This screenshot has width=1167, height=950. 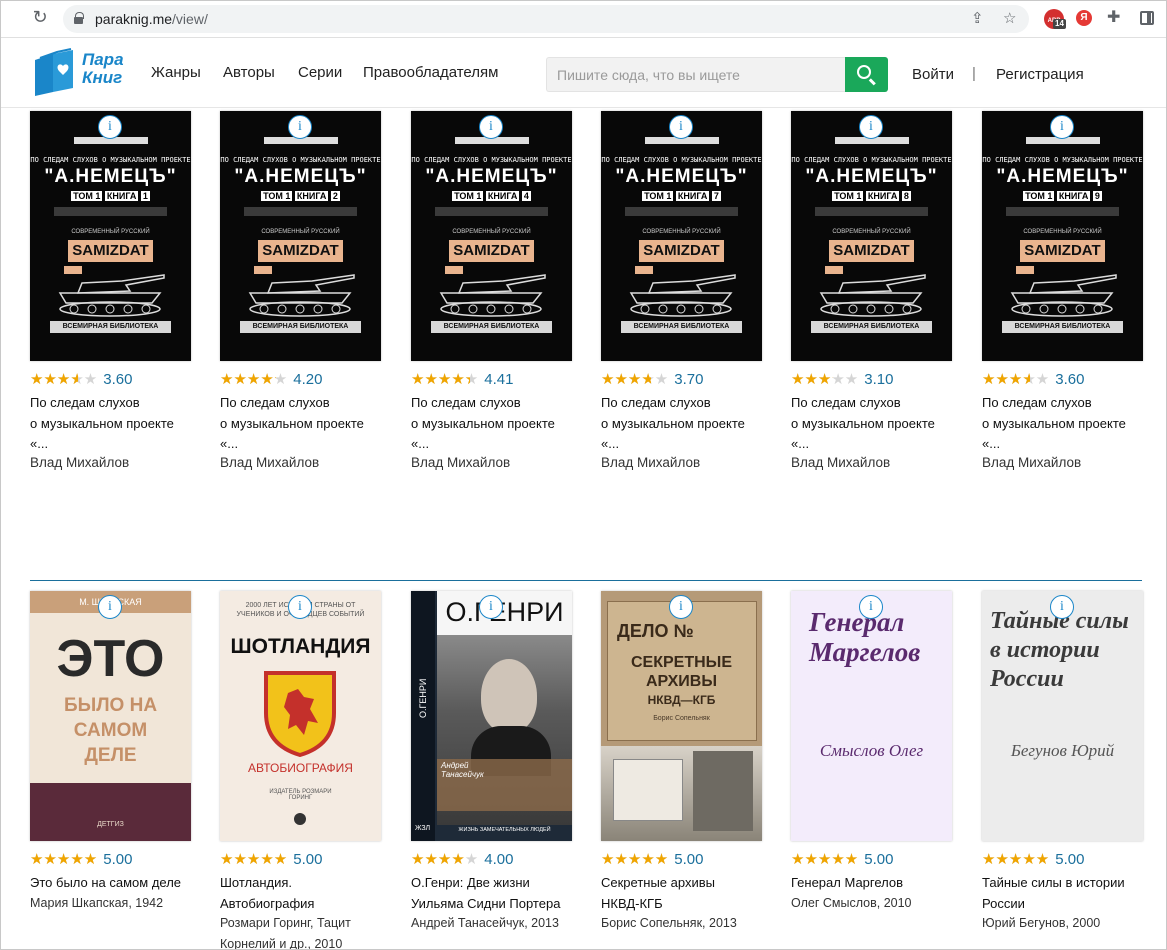 What do you see at coordinates (873, 903) in the screenshot?
I see `book-meta: Олег Смыслов, 2010` at bounding box center [873, 903].